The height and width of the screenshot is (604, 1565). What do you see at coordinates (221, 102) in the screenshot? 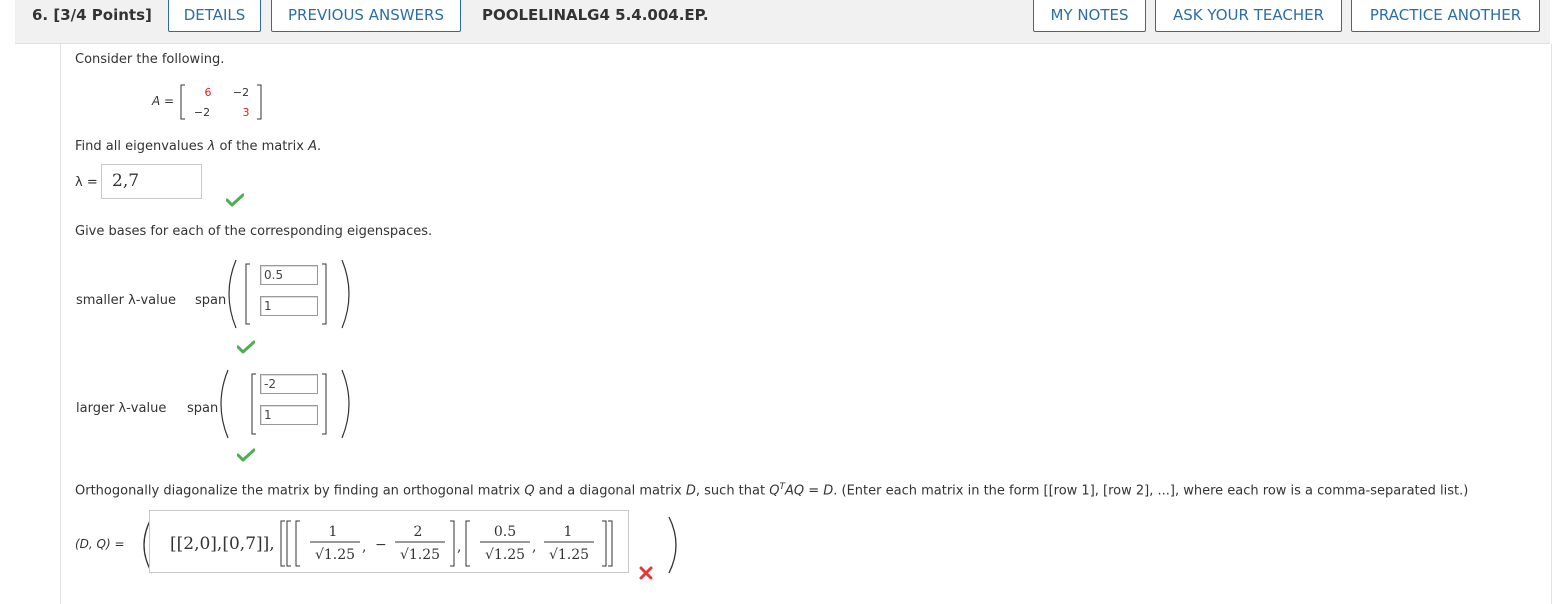
I see `matrix-a: 6 −2 −2 3` at bounding box center [221, 102].